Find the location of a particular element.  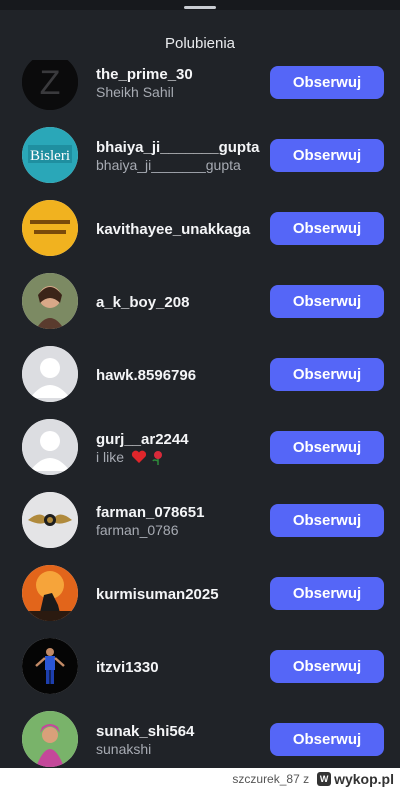

list-item: a_k_boy_208 Obserwuj is located at coordinates (200, 301).